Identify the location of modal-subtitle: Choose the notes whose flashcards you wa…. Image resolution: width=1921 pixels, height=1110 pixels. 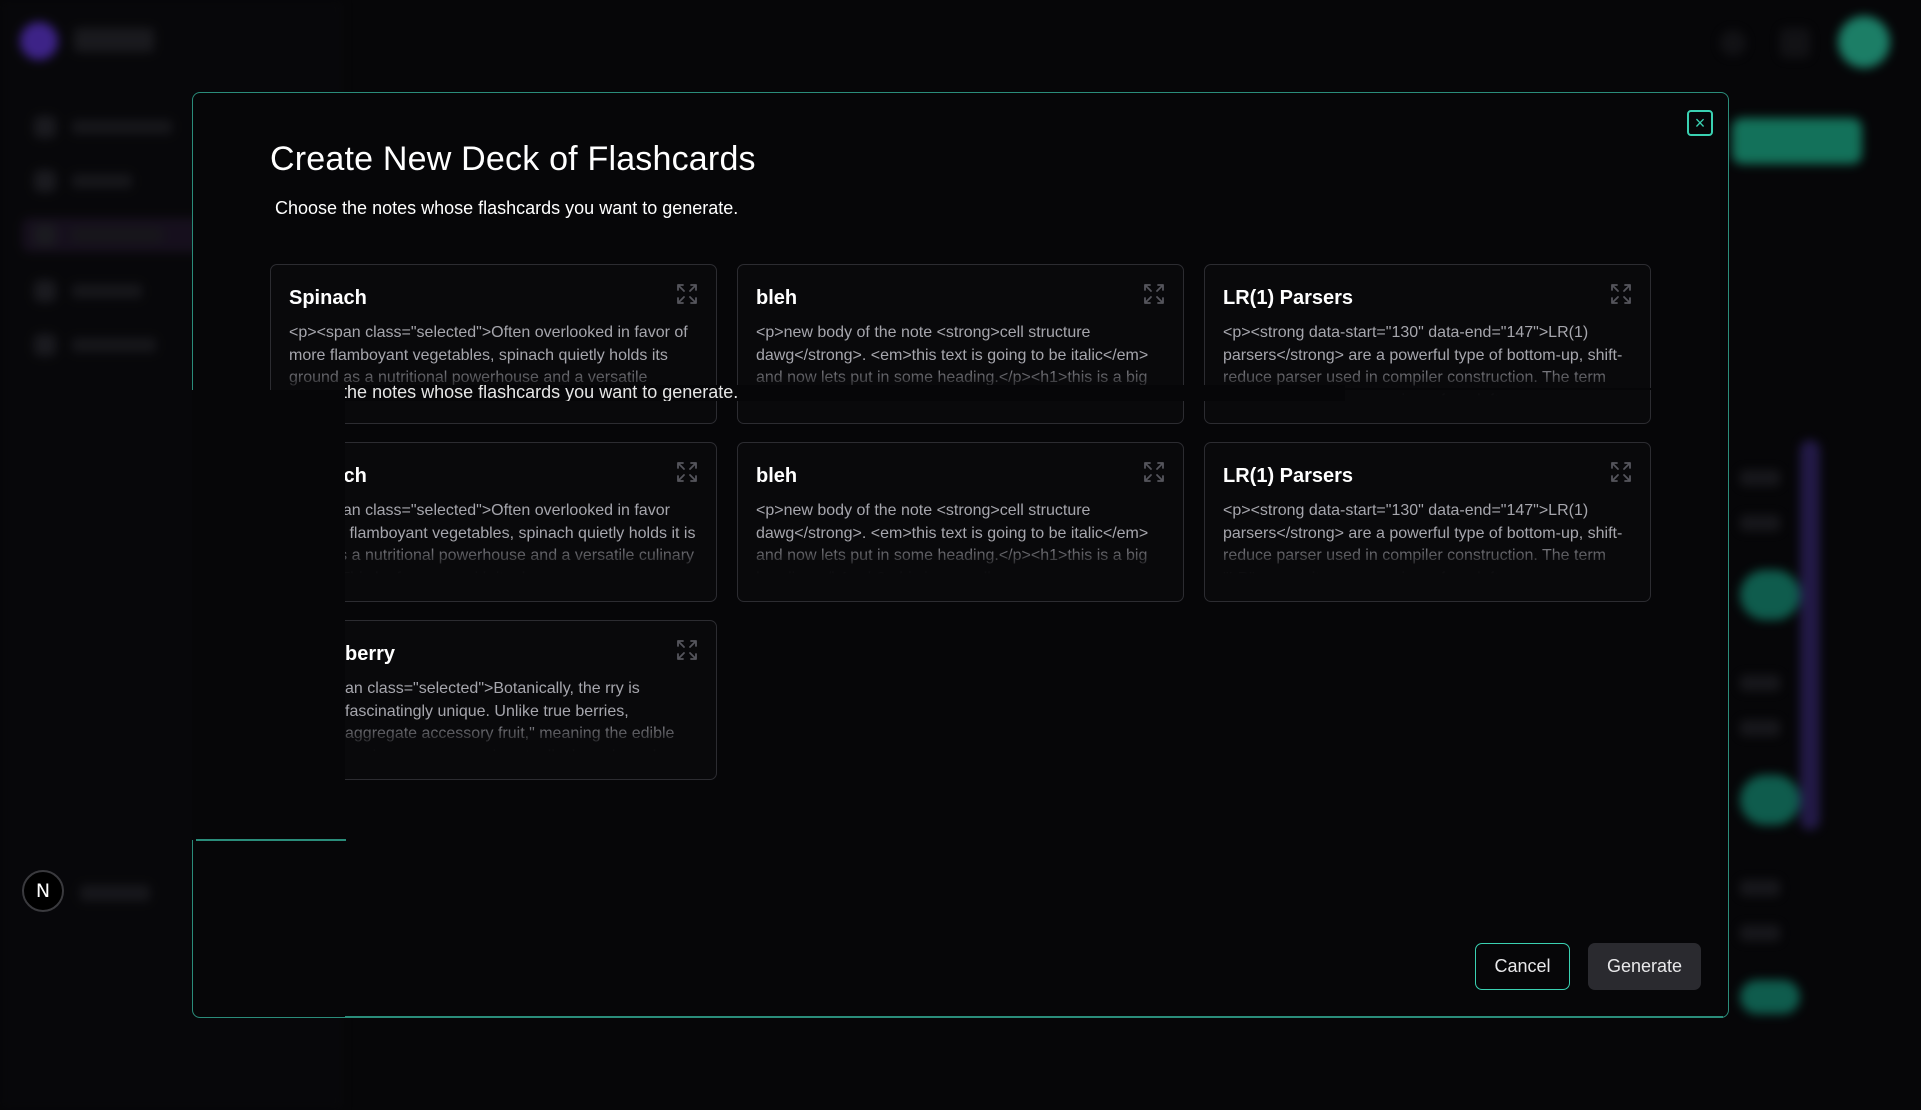
(507, 208).